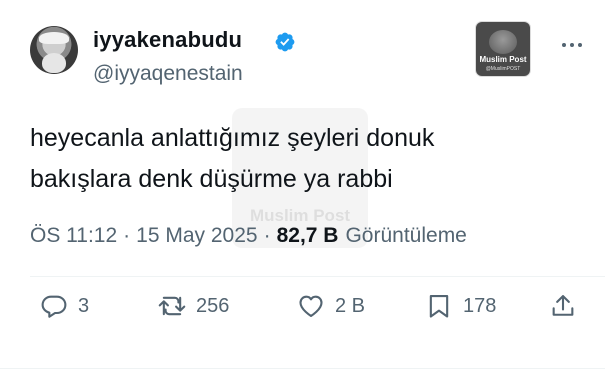 This screenshot has height=369, width=605. What do you see at coordinates (232, 138) in the screenshot?
I see `tweet-line: heyecanla anlattığımız şeyleri donuk` at bounding box center [232, 138].